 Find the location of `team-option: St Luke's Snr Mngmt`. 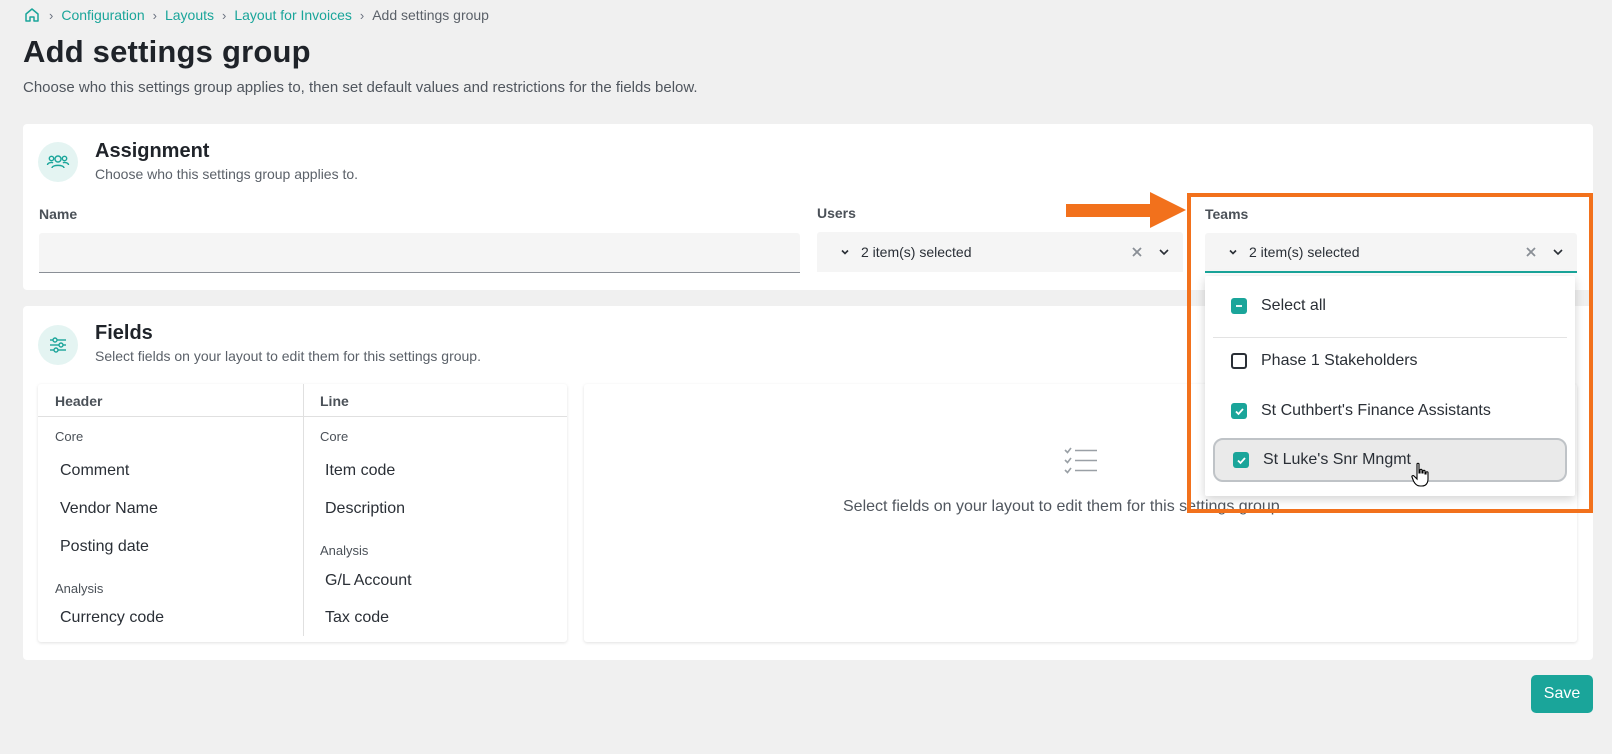

team-option: St Luke's Snr Mngmt is located at coordinates (1390, 460).